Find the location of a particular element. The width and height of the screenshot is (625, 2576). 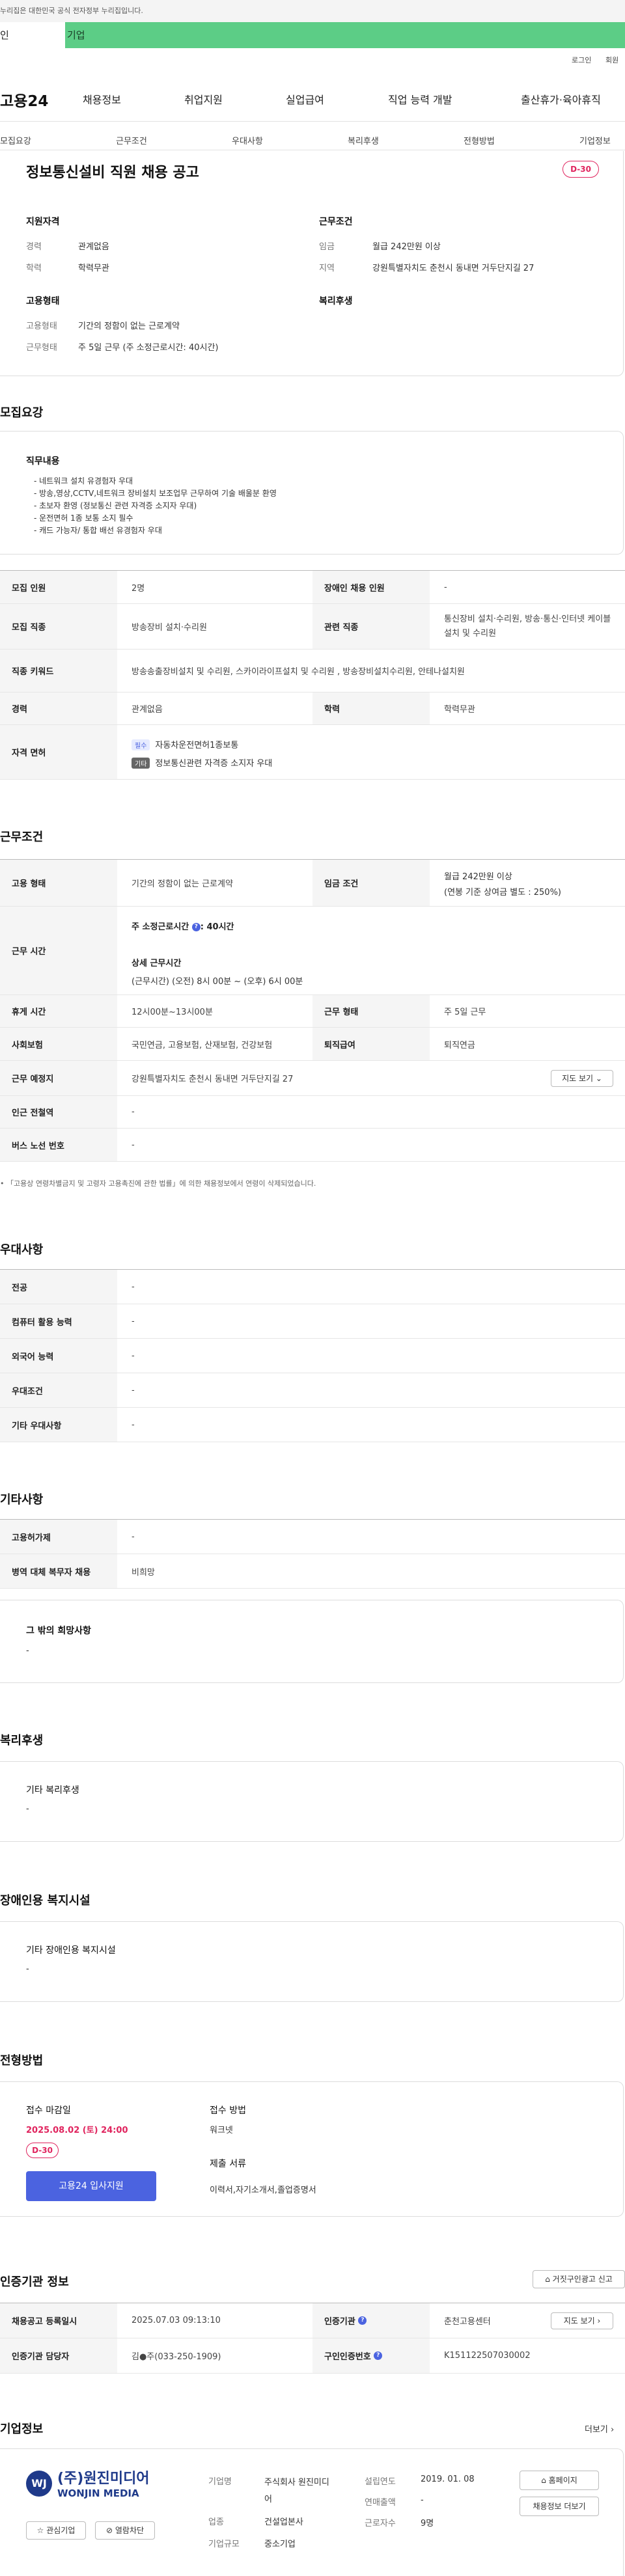

pref-section-title: 우대사항 is located at coordinates (22, 1250).